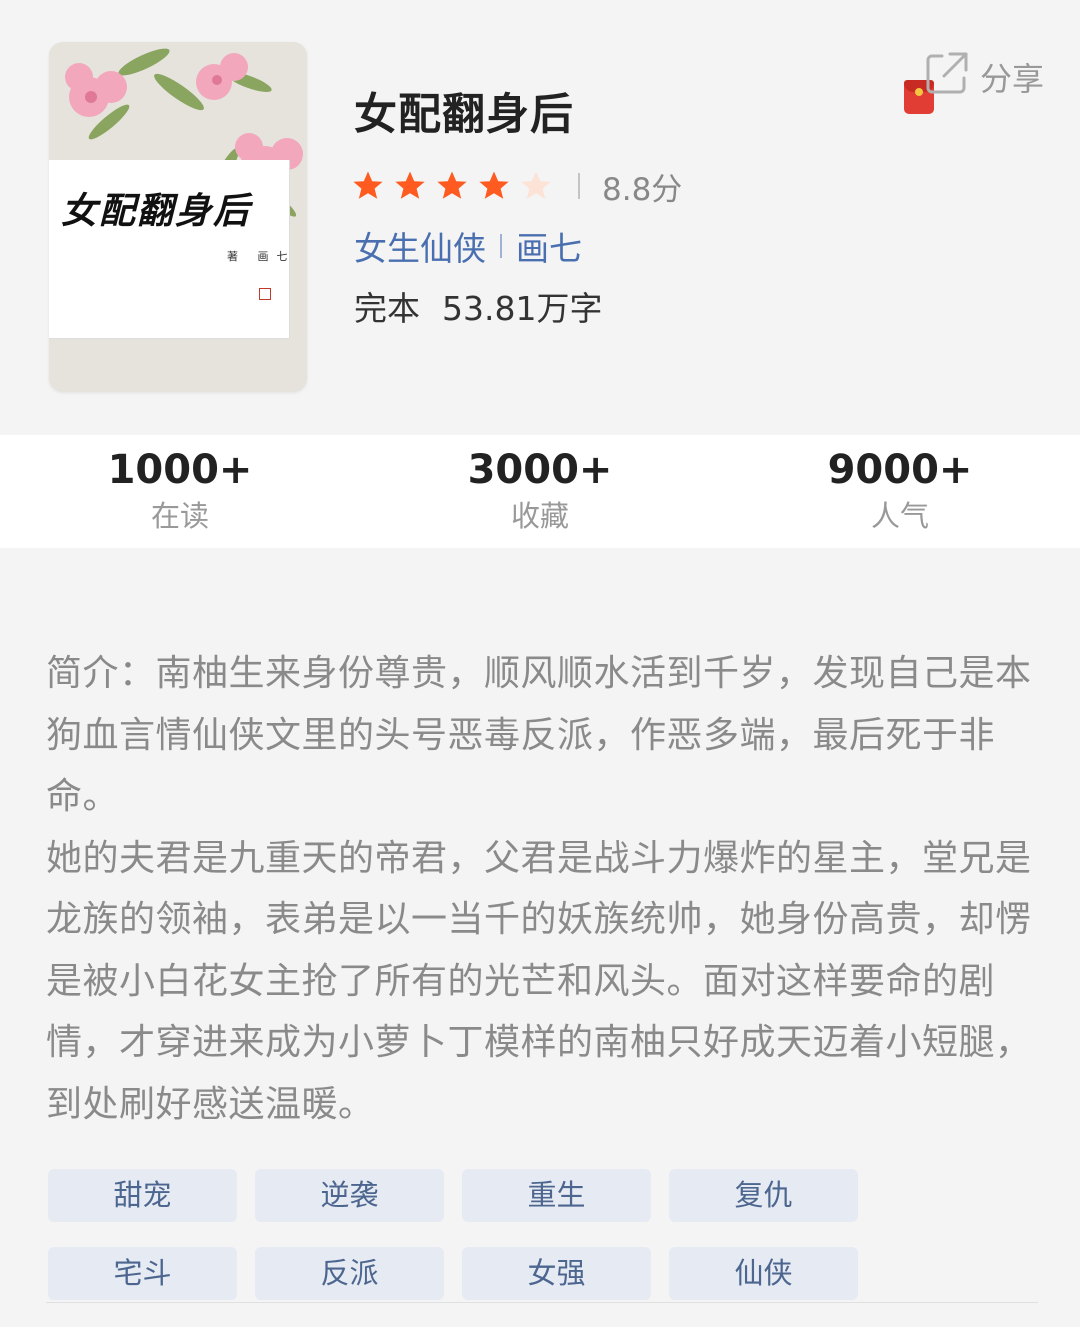  Describe the element at coordinates (179, 516) in the screenshot. I see `stat-reading-label: 在读` at that location.